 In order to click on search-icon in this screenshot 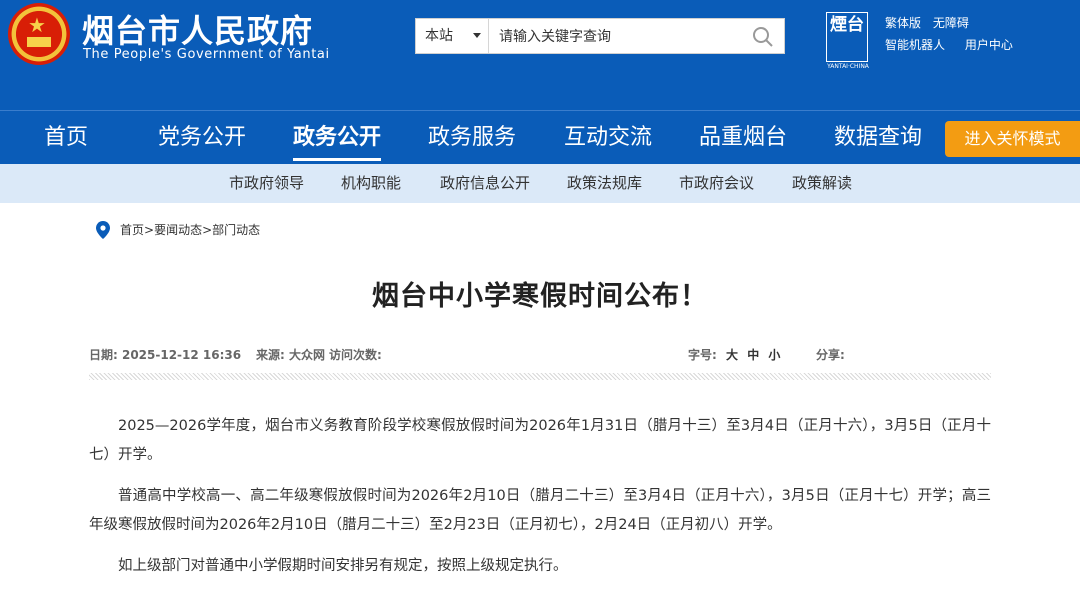, I will do `click(763, 37)`.